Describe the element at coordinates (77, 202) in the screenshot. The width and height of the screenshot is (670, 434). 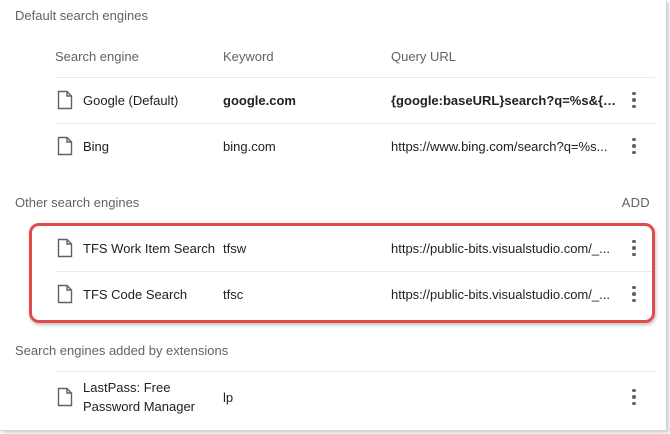
I see `other-engines-title: Other search engines` at that location.